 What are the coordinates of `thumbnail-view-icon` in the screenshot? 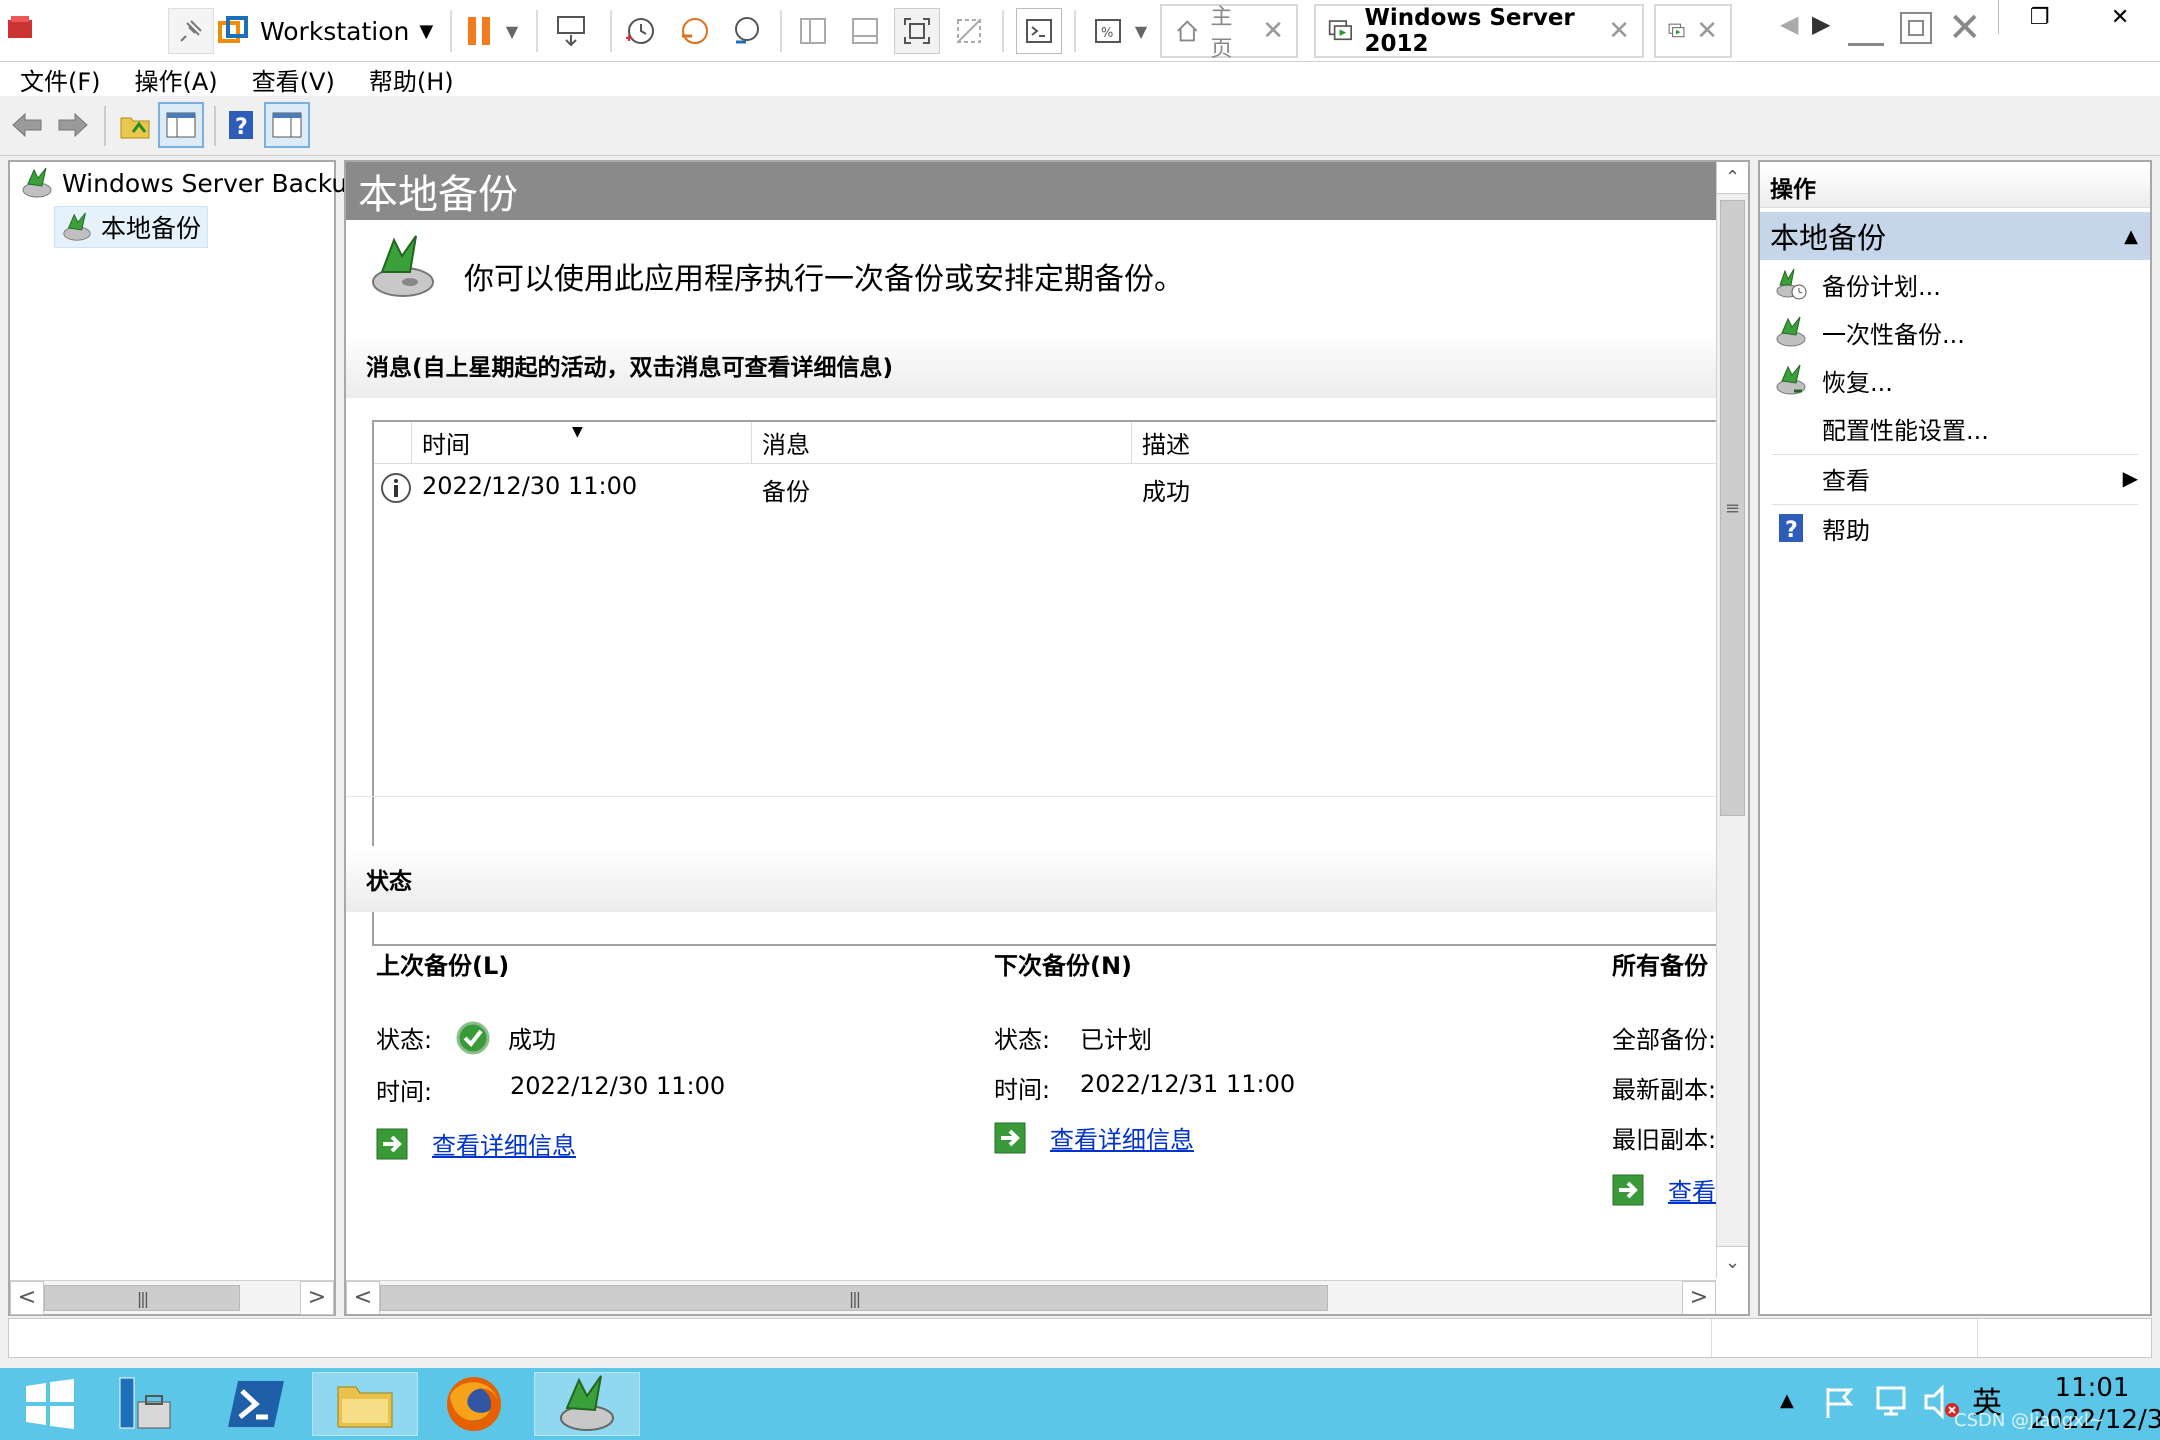 It's located at (865, 31).